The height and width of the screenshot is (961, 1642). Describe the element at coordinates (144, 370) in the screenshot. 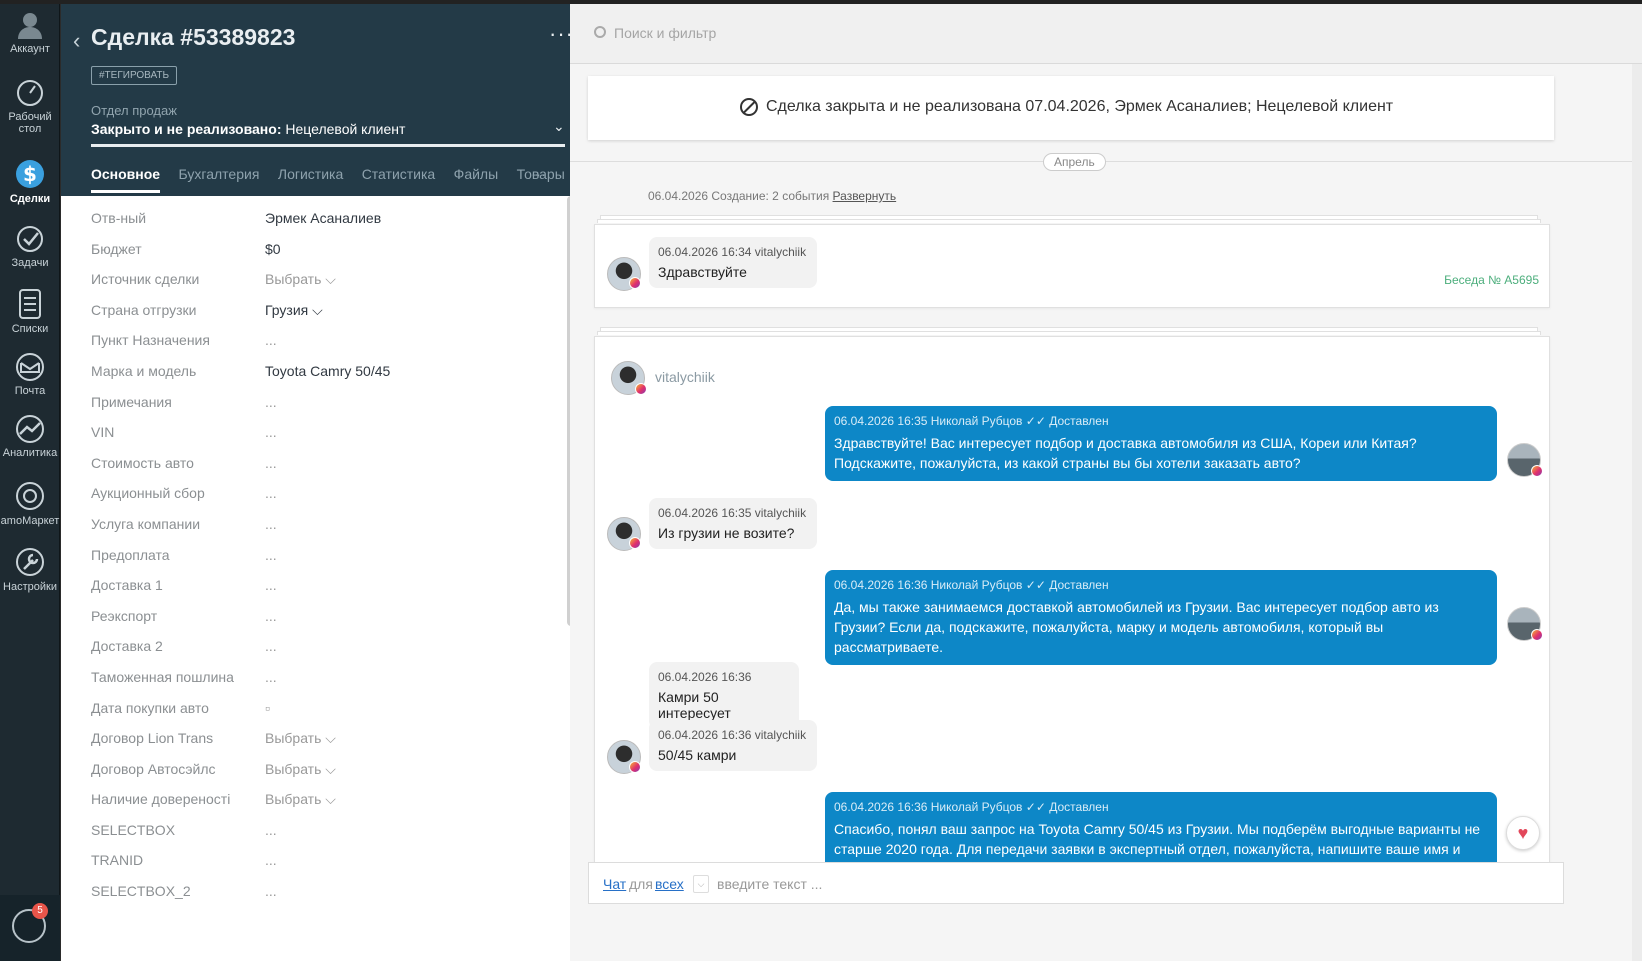

I see `field-label: Марка и модель` at that location.